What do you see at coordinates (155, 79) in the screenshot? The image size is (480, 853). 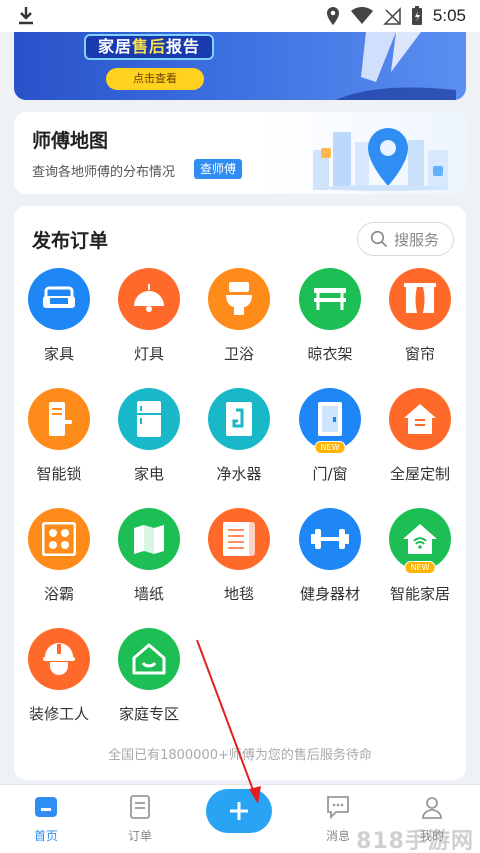 I see `banner-view-button: 点击查看` at bounding box center [155, 79].